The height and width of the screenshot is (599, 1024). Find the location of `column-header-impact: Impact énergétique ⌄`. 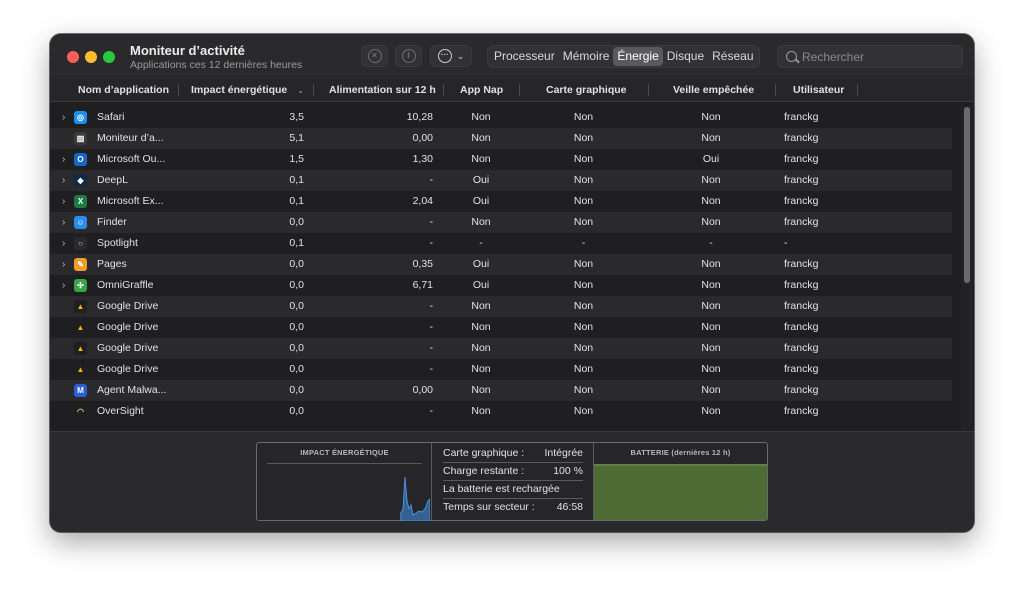

column-header-impact: Impact énergétique ⌄ is located at coordinates (247, 90).